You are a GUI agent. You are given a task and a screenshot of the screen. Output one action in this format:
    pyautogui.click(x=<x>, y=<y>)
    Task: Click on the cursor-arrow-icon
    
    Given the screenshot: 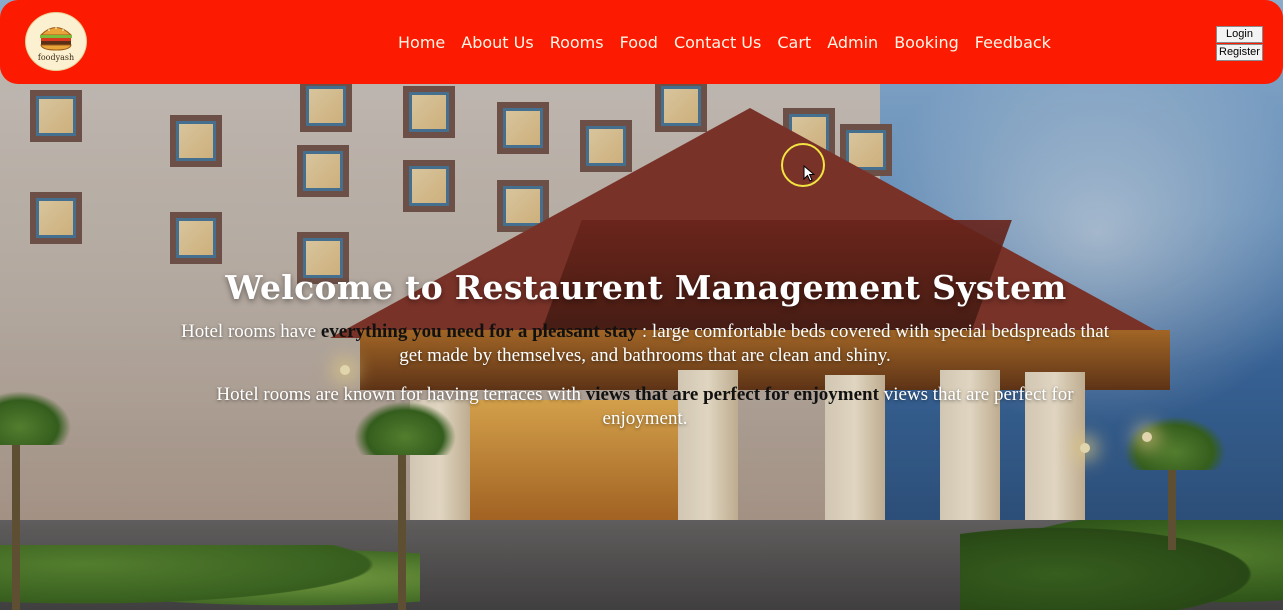 What is the action you would take?
    pyautogui.click(x=809, y=173)
    